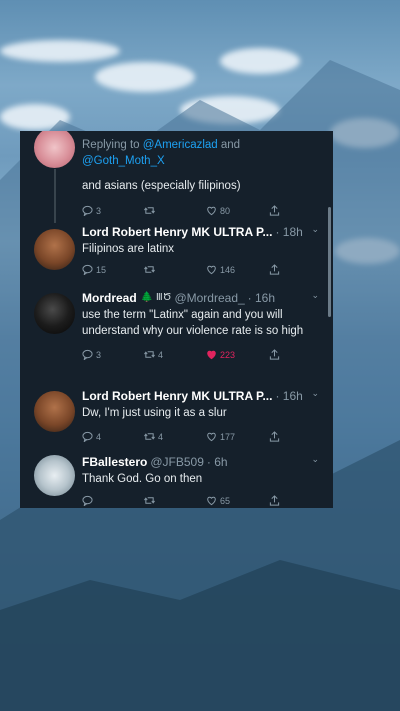 This screenshot has width=400, height=711. What do you see at coordinates (220, 354) in the screenshot?
I see `like-button-active: 223` at bounding box center [220, 354].